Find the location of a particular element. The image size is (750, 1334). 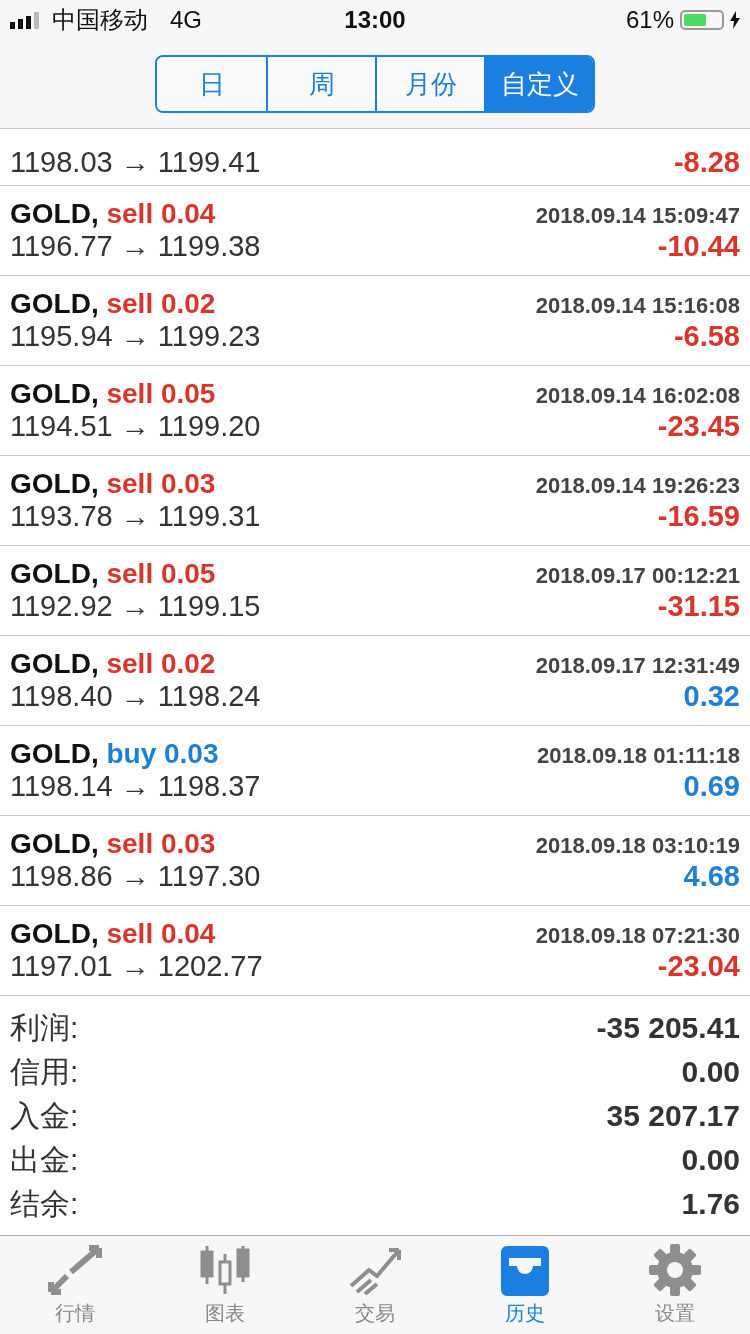

nav-tab: 历史 is located at coordinates (525, 1285).